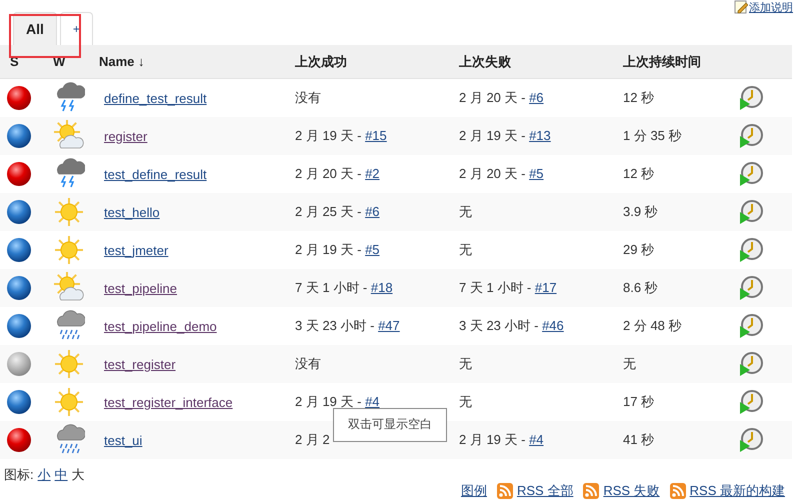 Image resolution: width=803 pixels, height=501 pixels. Describe the element at coordinates (337, 249) in the screenshot. I see `last-success-cell: 2 月 19 天 - #5` at that location.